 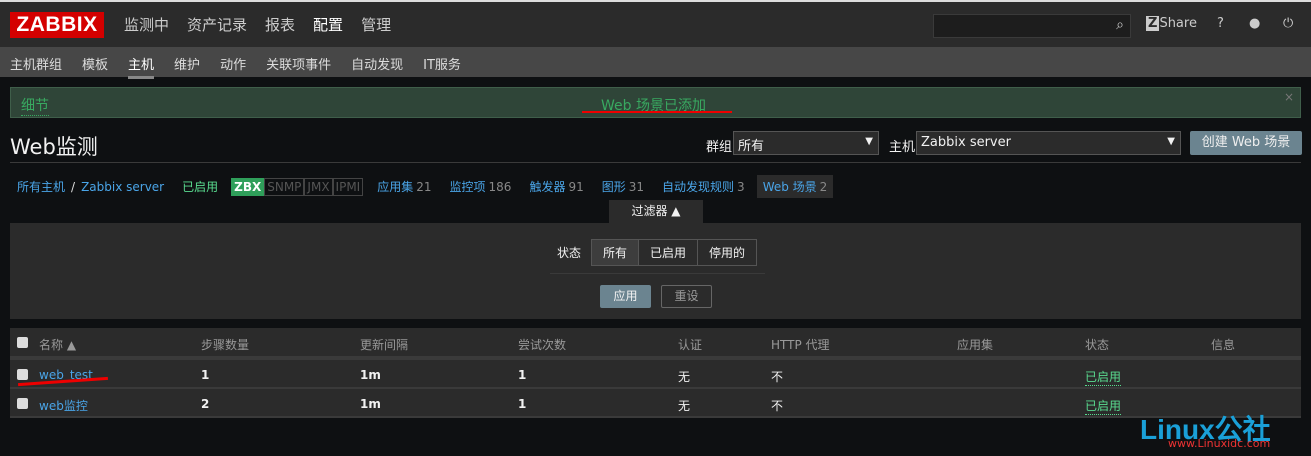 What do you see at coordinates (35, 105) in the screenshot?
I see `details-link: 细节` at bounding box center [35, 105].